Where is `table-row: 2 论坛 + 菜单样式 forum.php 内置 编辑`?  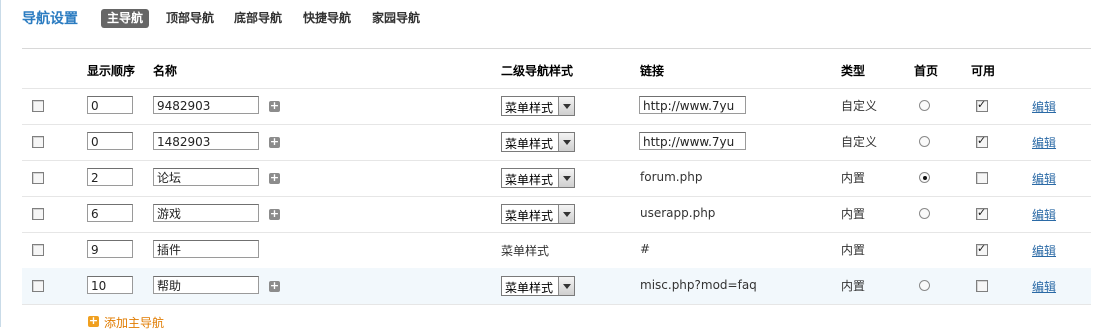
table-row: 2 论坛 + 菜单样式 forum.php 内置 编辑 is located at coordinates (556, 178).